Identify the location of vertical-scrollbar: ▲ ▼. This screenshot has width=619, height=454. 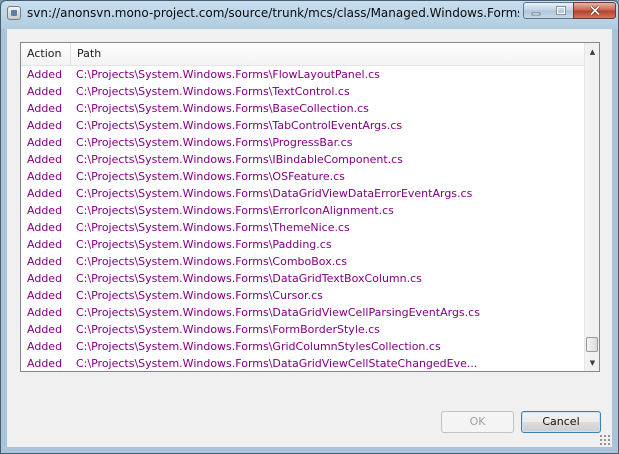
(591, 207).